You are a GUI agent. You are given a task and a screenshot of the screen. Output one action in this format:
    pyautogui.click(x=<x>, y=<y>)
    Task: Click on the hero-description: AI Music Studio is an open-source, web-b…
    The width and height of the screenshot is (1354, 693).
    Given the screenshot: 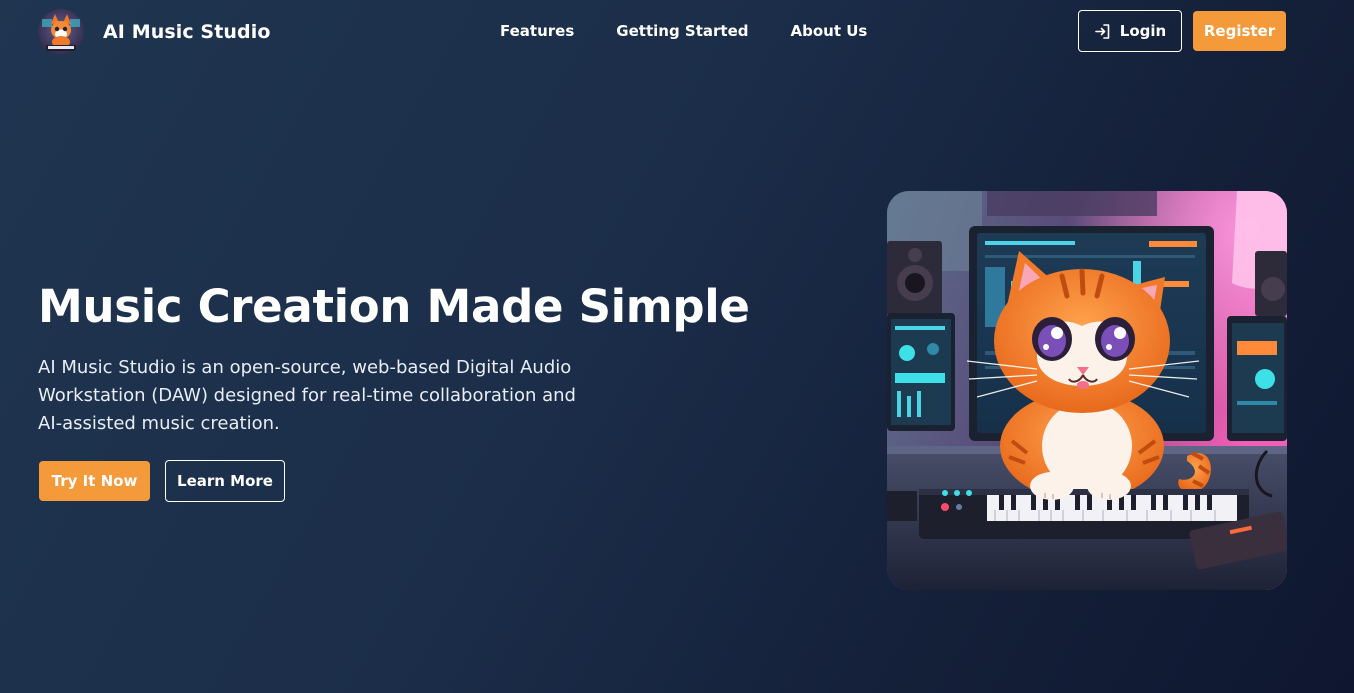 What is the action you would take?
    pyautogui.click(x=307, y=395)
    